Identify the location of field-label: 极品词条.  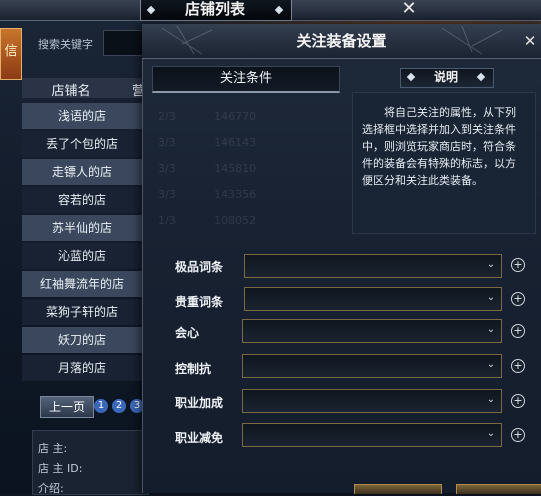
(199, 267).